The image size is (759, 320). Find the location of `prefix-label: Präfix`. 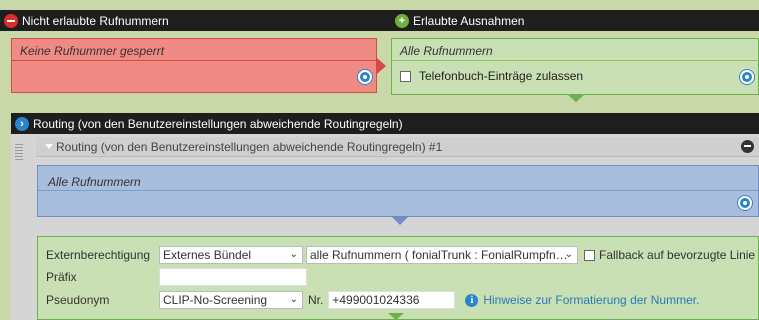

prefix-label: Präfix is located at coordinates (61, 277).